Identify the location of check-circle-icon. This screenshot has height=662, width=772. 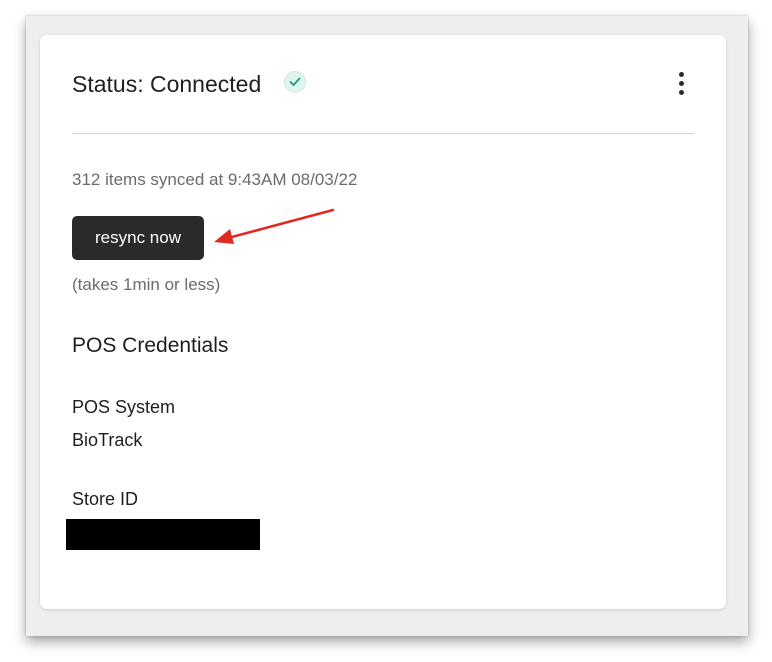
(295, 82).